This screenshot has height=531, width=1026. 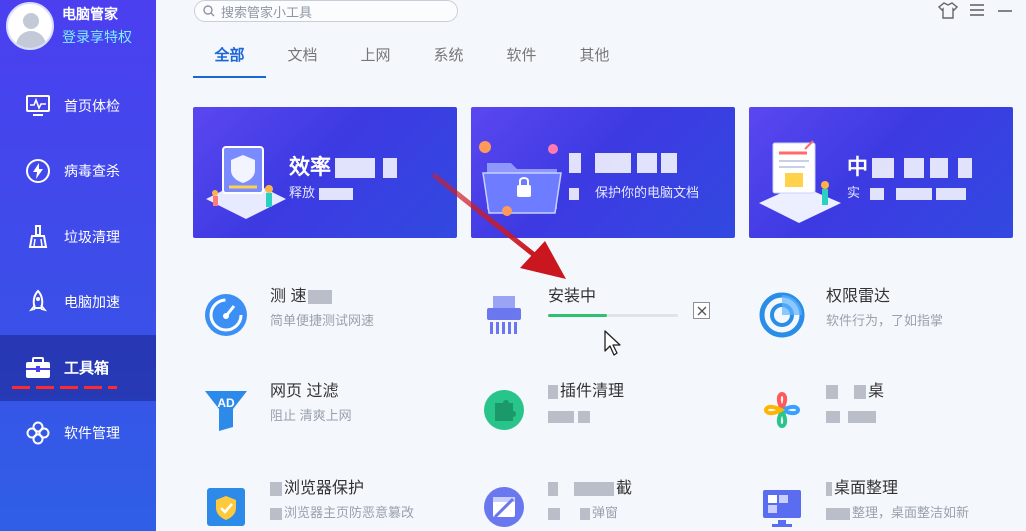 I want to click on tool-speed-test: 测 速 简单便捷测试网速, so click(x=313, y=316).